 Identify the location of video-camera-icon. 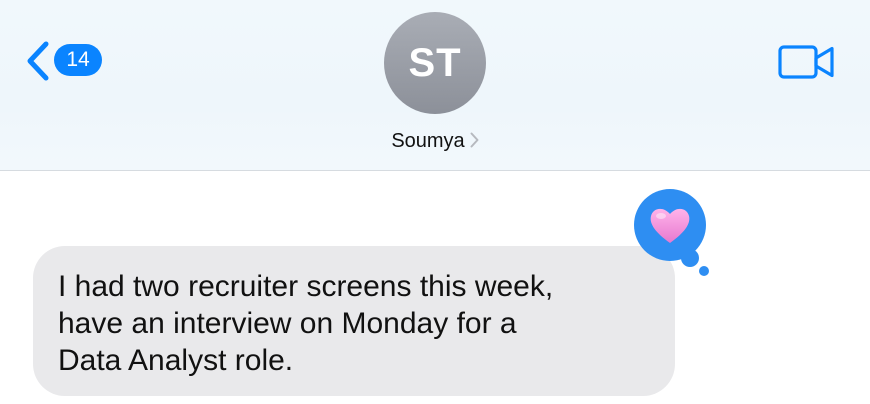
(807, 62).